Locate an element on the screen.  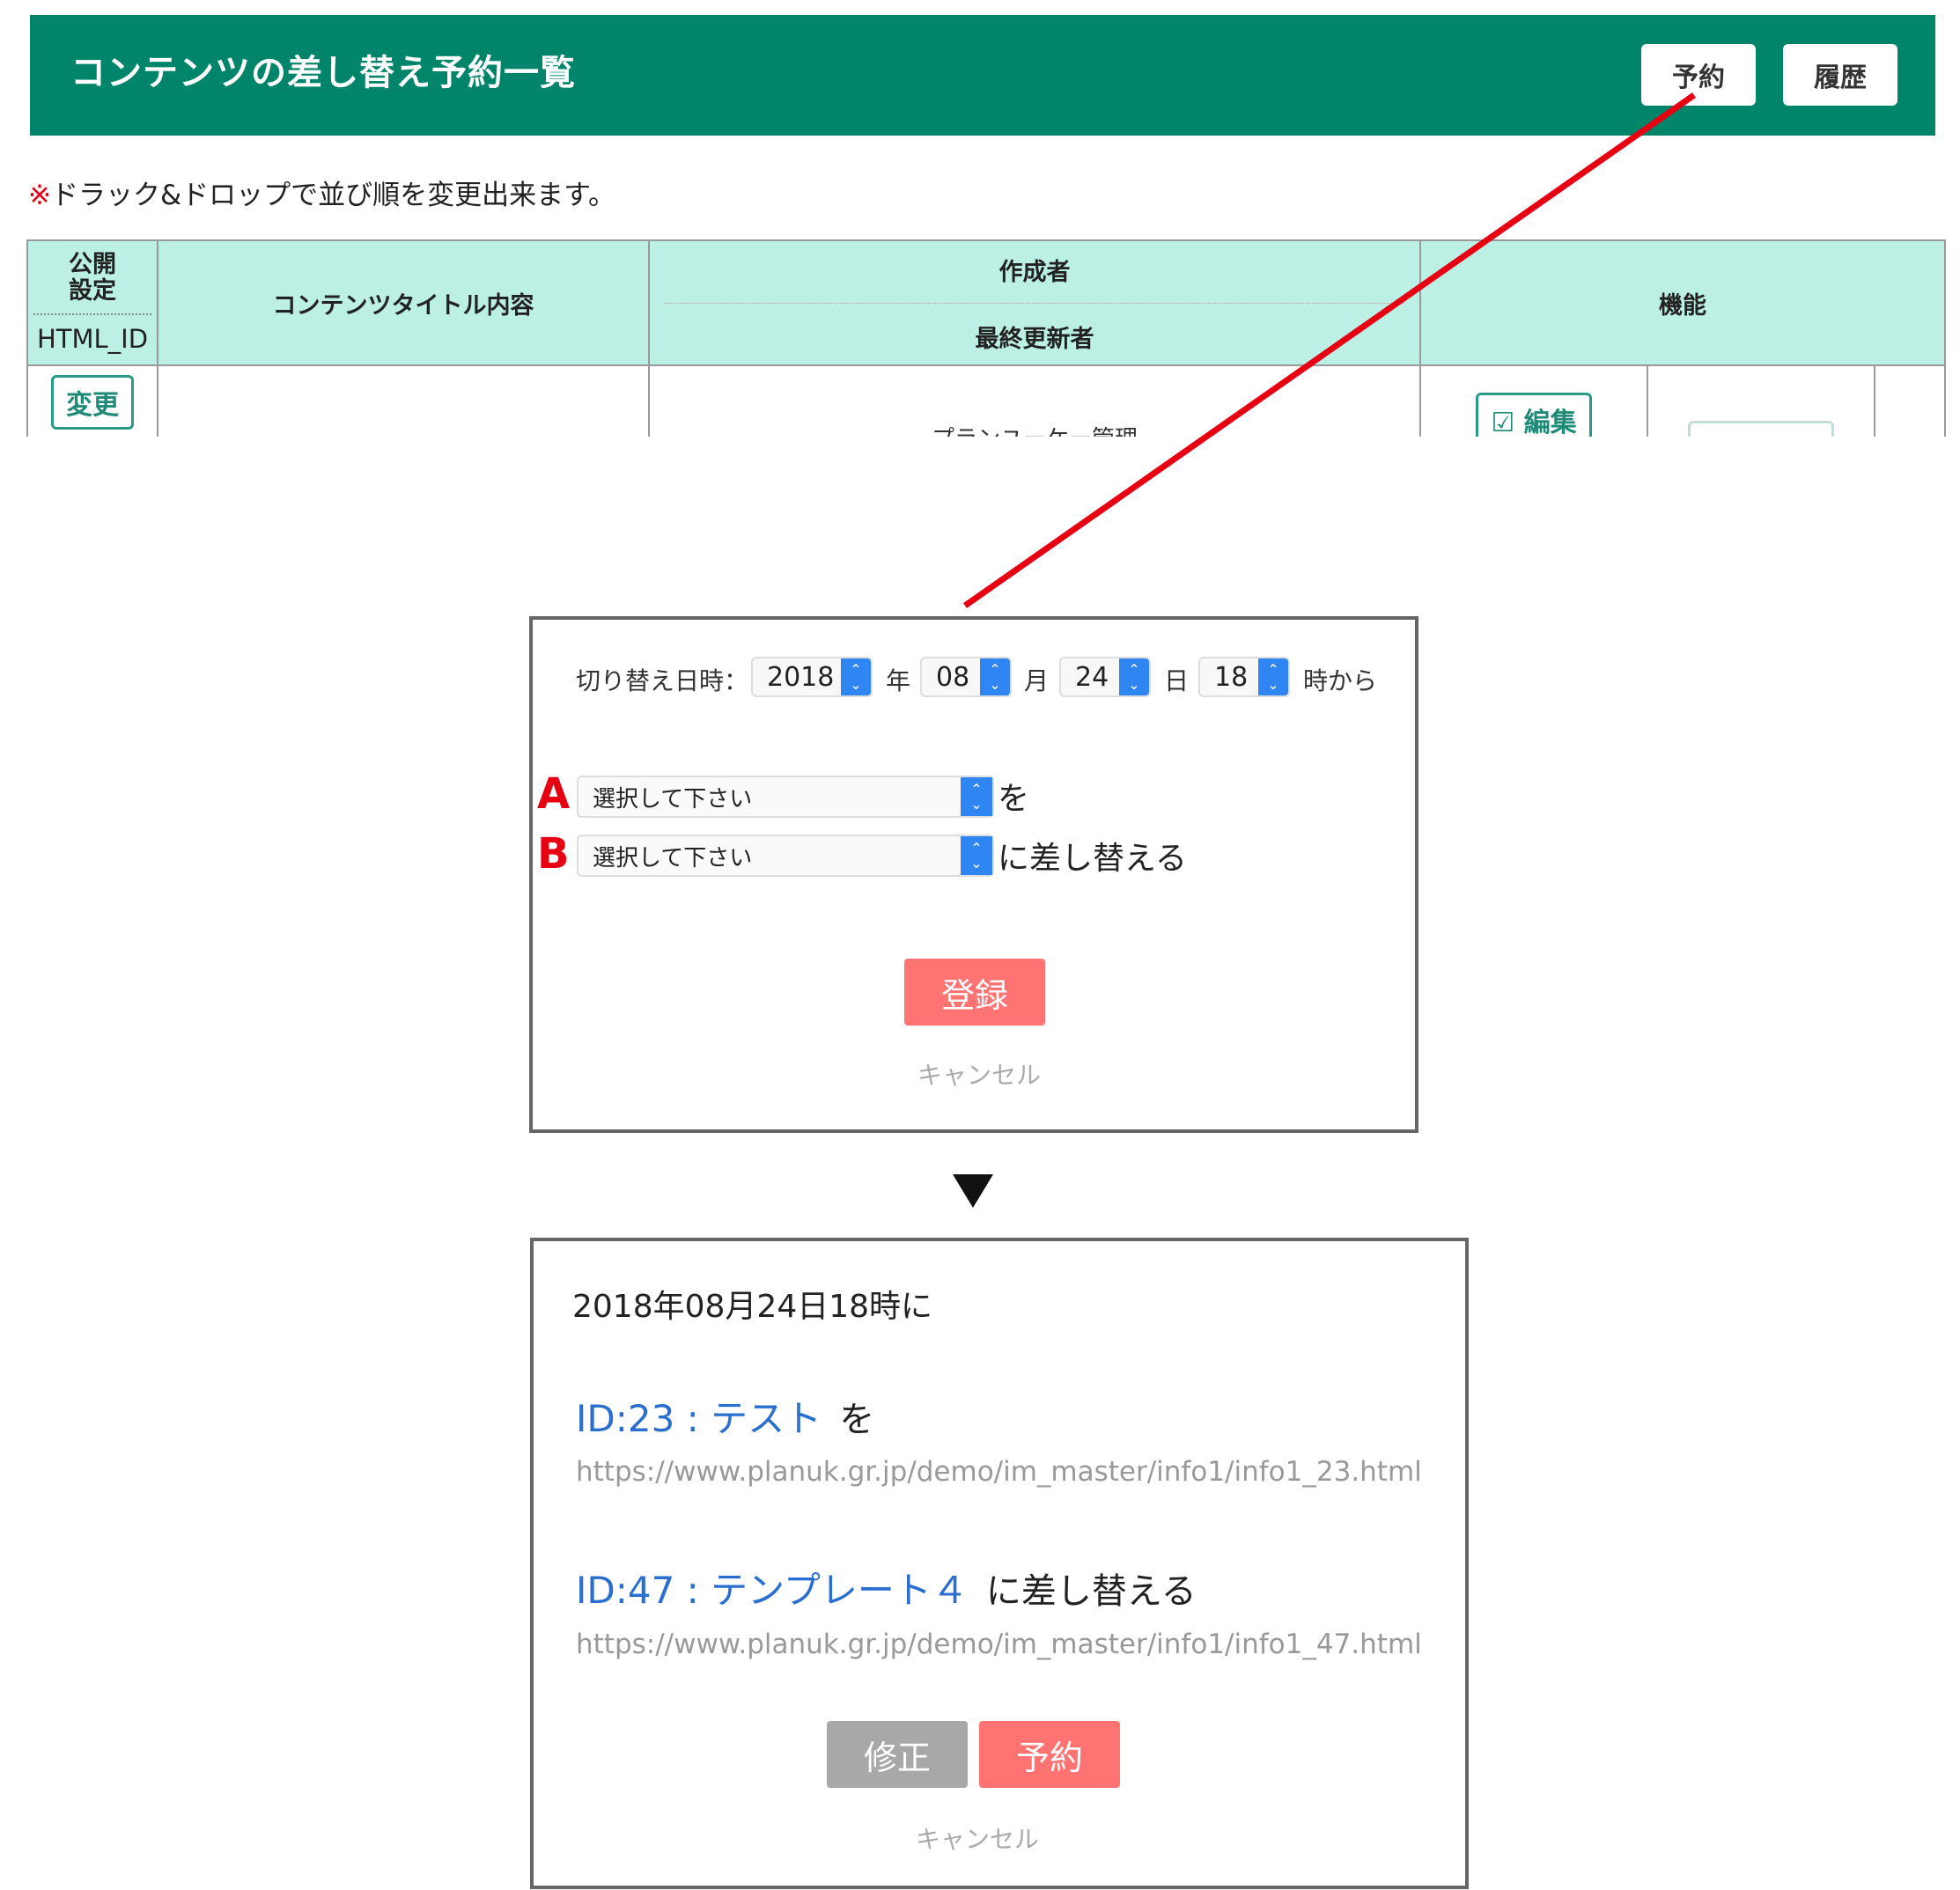
target-suffix: に差し替える is located at coordinates (1092, 859).